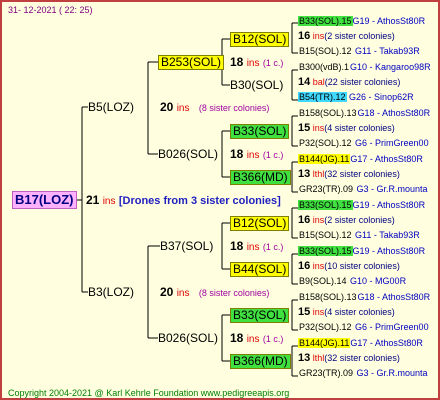 The height and width of the screenshot is (400, 440). What do you see at coordinates (109, 201) in the screenshot?
I see `root-ins: ins` at bounding box center [109, 201].